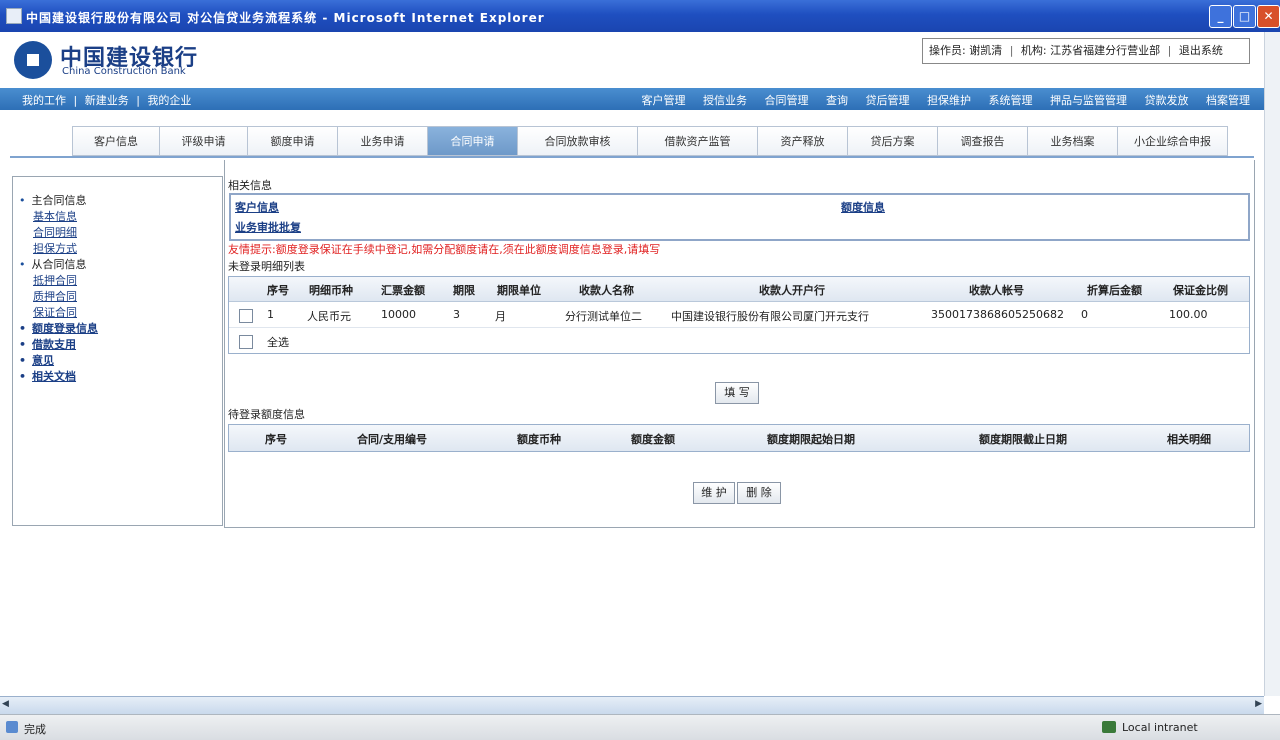  I want to click on cell-term: 3, so click(456, 314).